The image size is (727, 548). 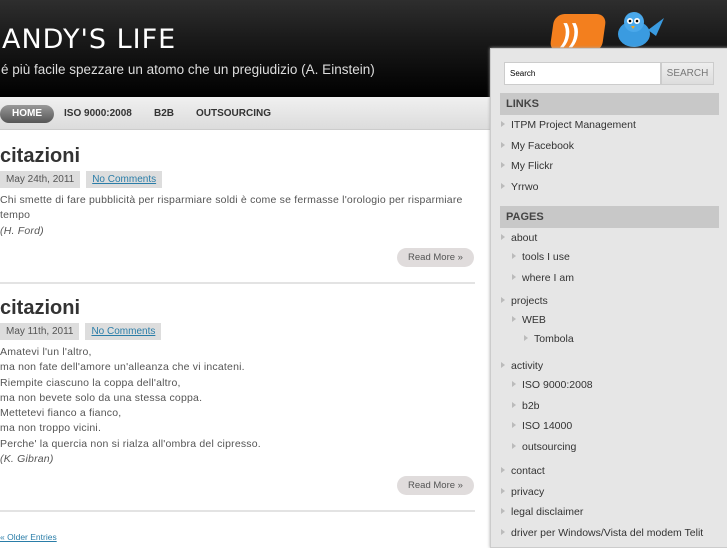 I want to click on post-line: ma non bevete solo da una stessa coppa., so click(x=101, y=397).